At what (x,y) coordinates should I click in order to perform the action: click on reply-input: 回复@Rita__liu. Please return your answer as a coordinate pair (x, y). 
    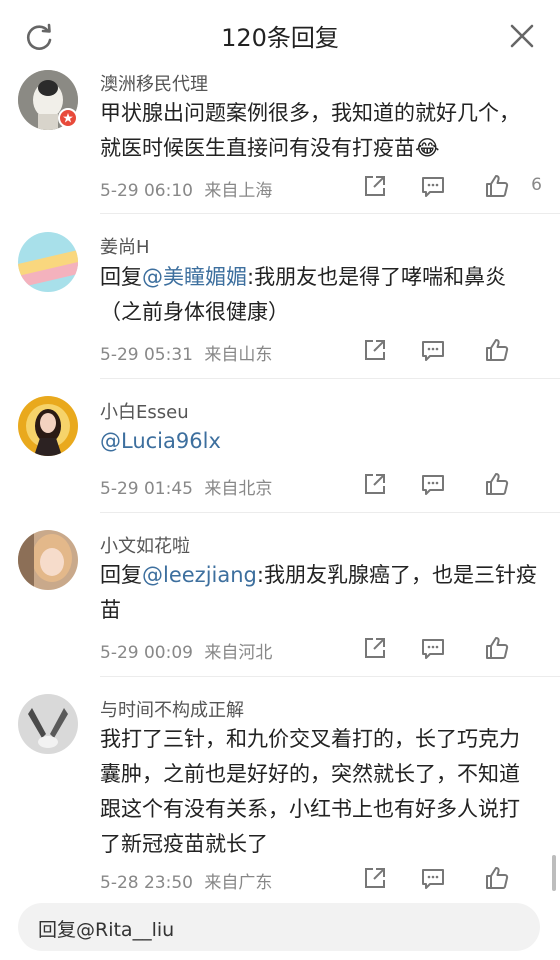
    Looking at the image, I should click on (279, 927).